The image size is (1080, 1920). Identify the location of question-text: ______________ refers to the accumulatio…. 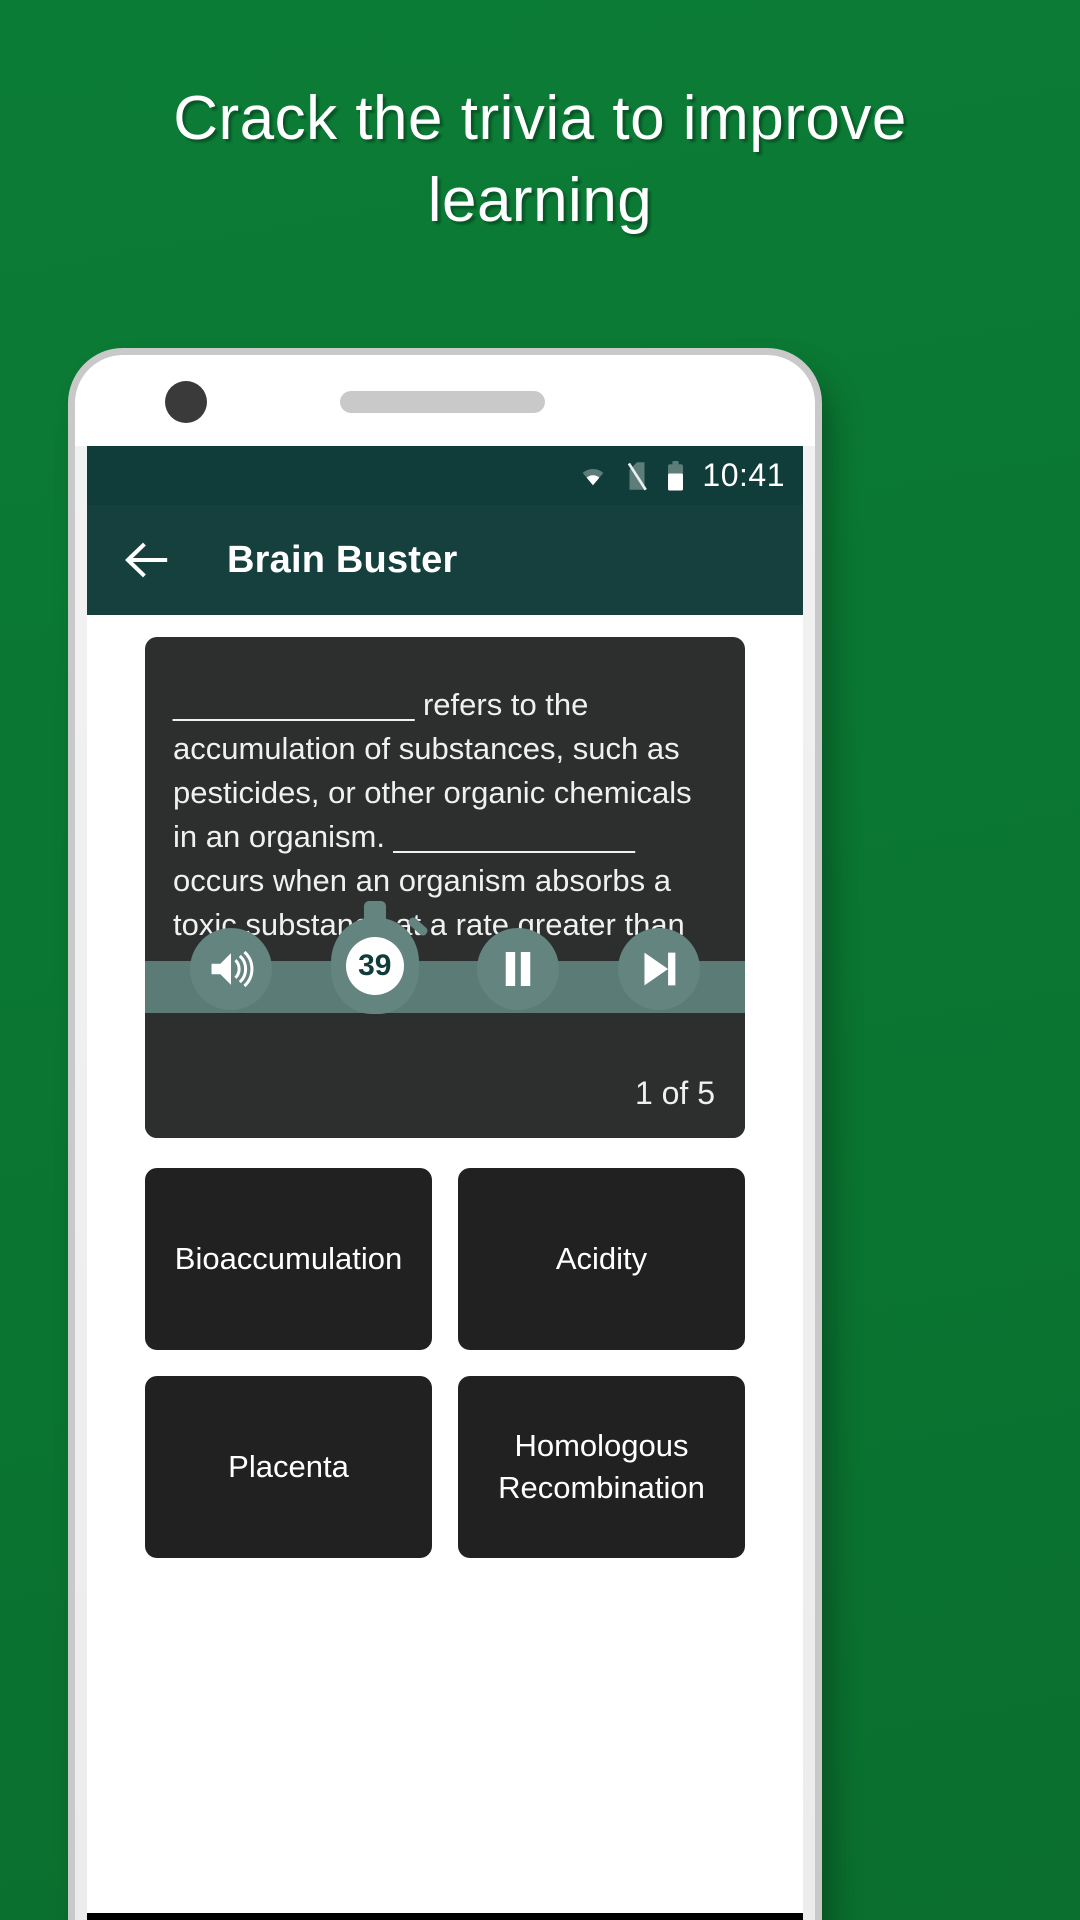
(432, 814).